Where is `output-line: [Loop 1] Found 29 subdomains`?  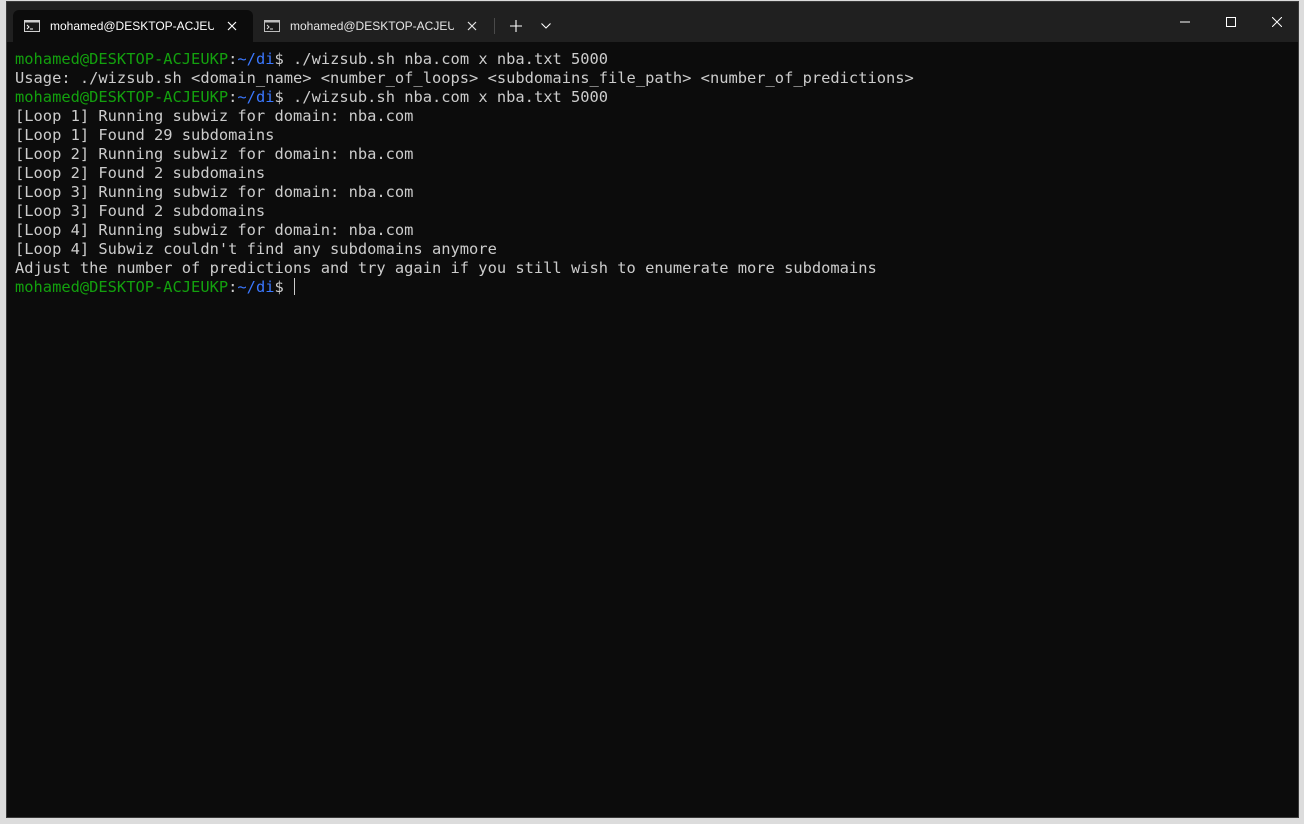 output-line: [Loop 1] Found 29 subdomains is located at coordinates (145, 135).